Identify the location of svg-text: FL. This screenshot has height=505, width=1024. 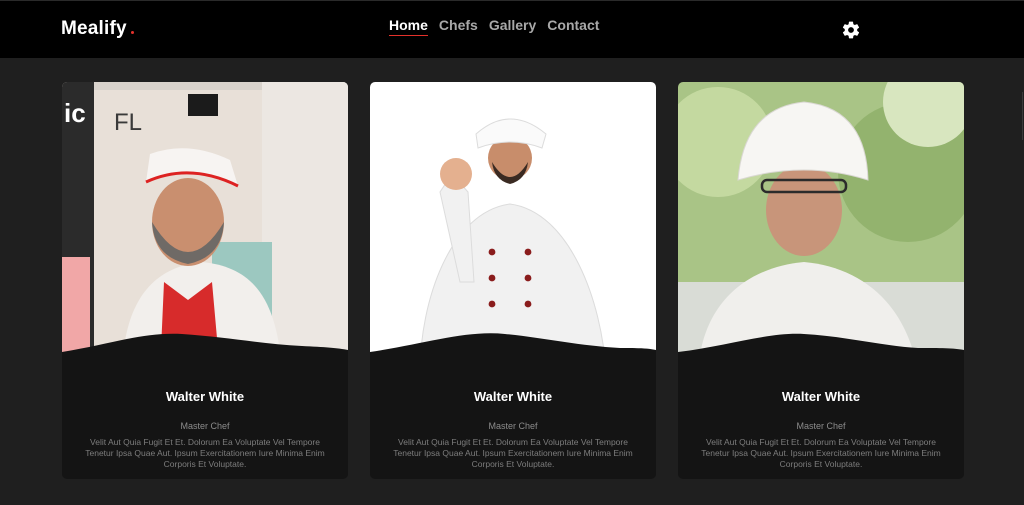
(128, 122).